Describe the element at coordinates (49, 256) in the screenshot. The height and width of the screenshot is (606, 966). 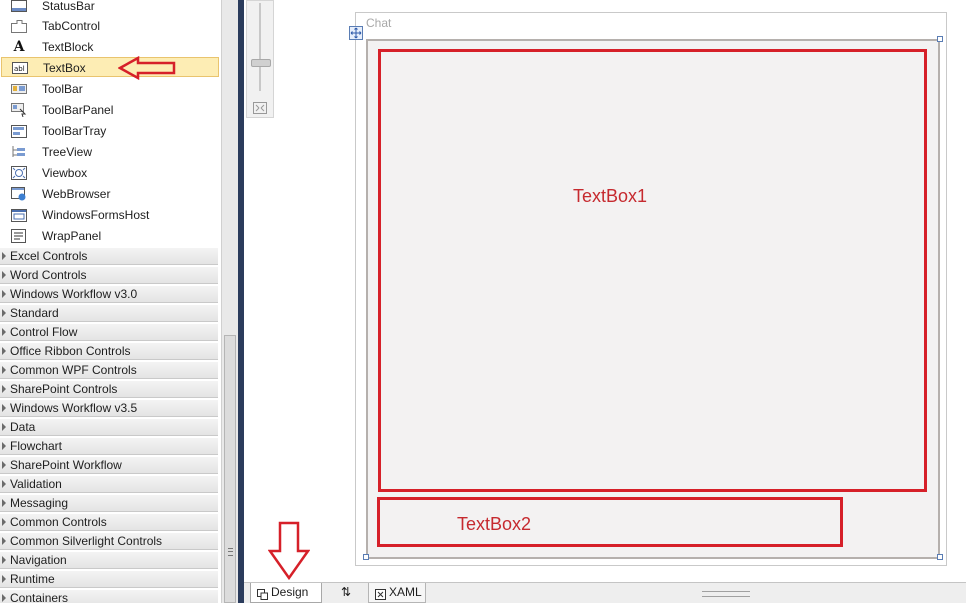
I see `category-label: Excel Controls` at that location.